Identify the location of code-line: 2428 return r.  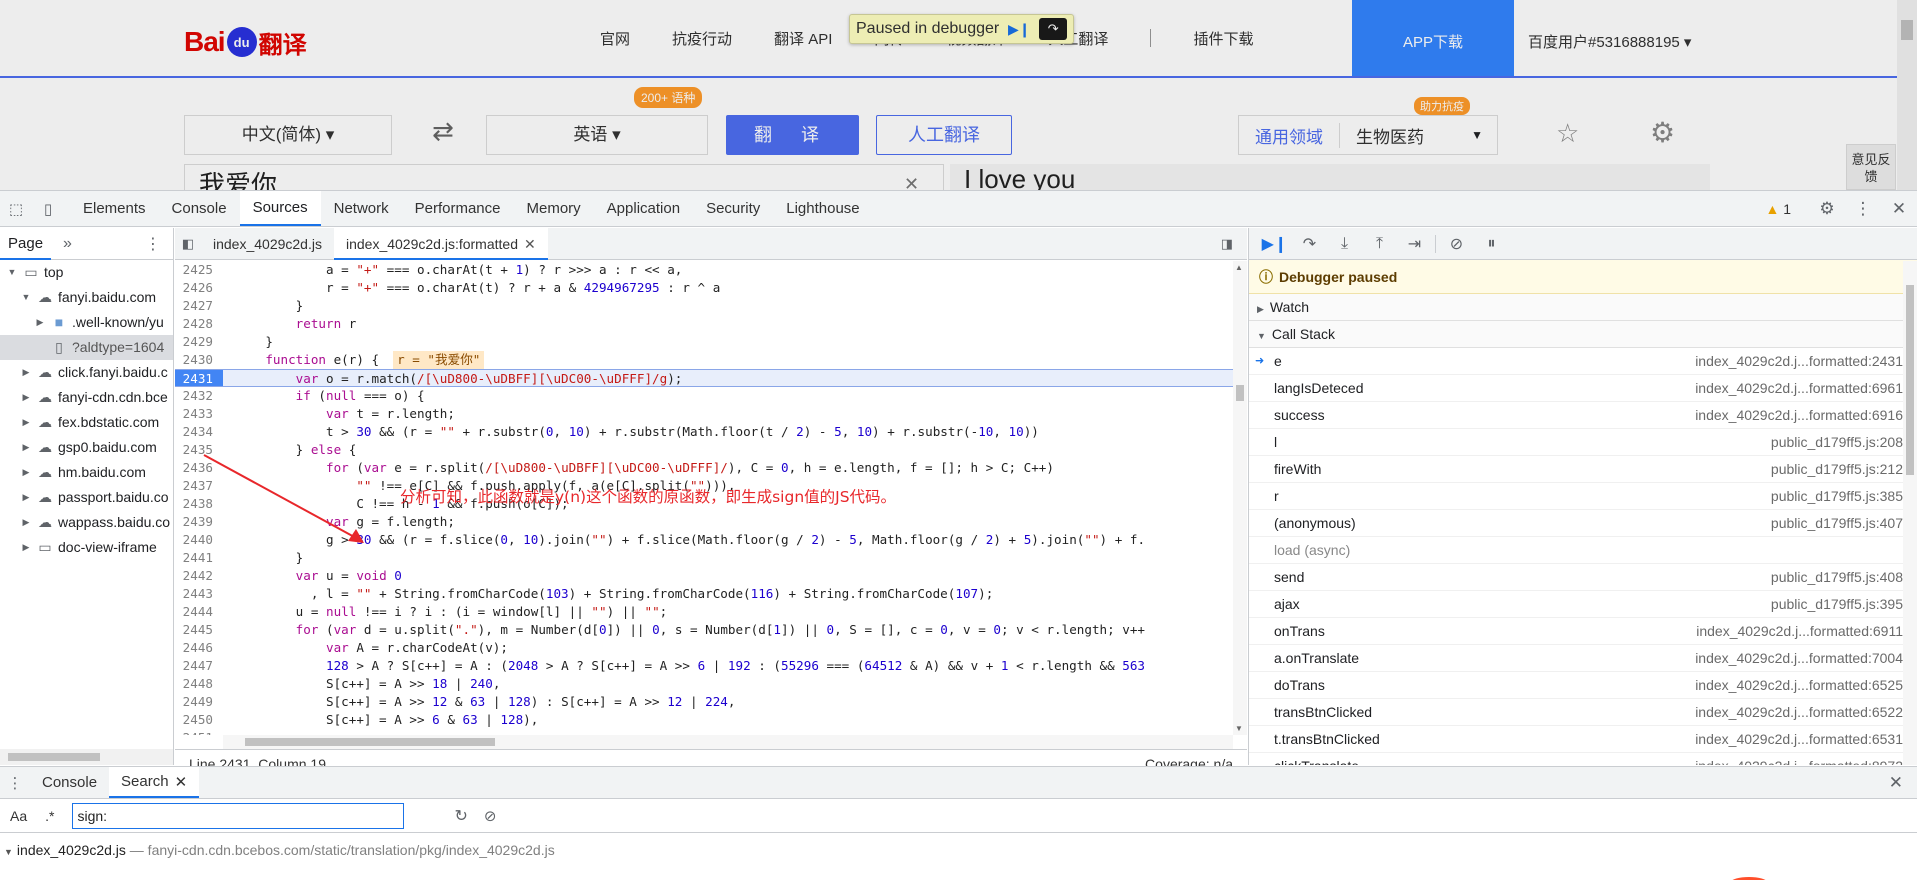
(704, 324).